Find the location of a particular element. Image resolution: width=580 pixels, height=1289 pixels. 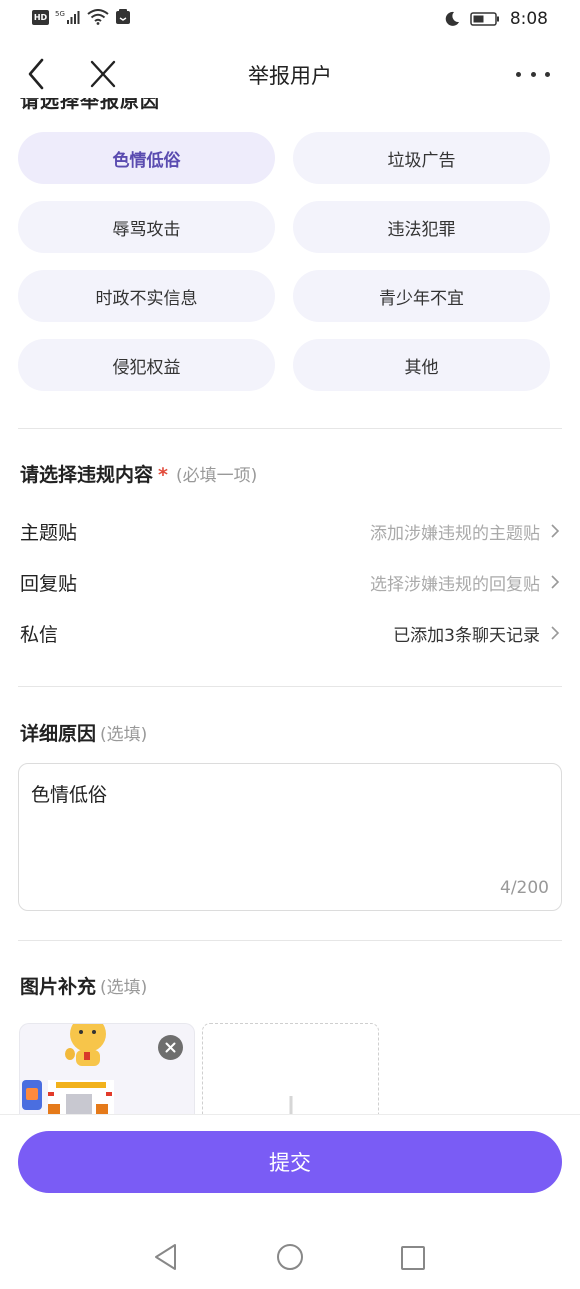

cellular-signal-icon: 5G is located at coordinates (67, 17).